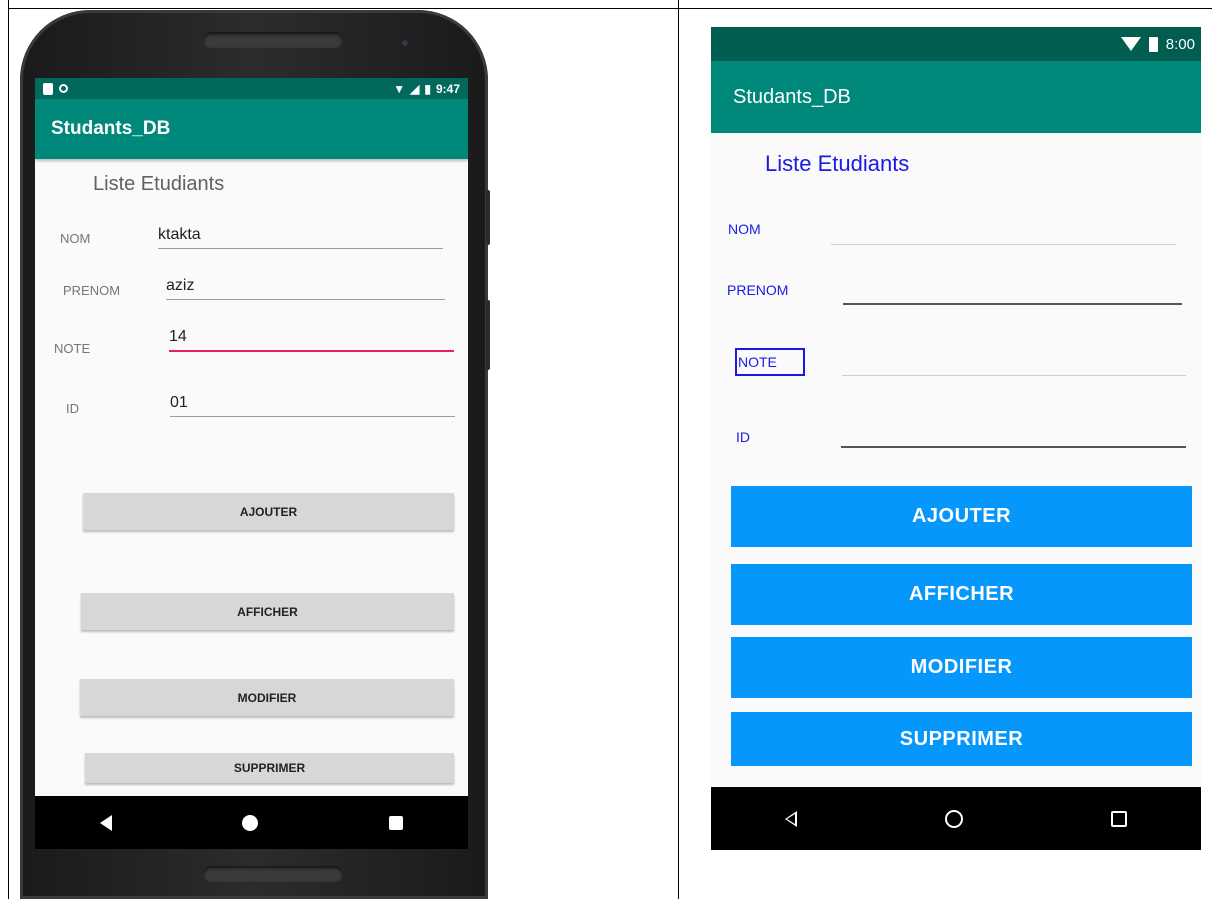 The width and height of the screenshot is (1212, 899). What do you see at coordinates (1012, 304) in the screenshot?
I see `prenom-input` at bounding box center [1012, 304].